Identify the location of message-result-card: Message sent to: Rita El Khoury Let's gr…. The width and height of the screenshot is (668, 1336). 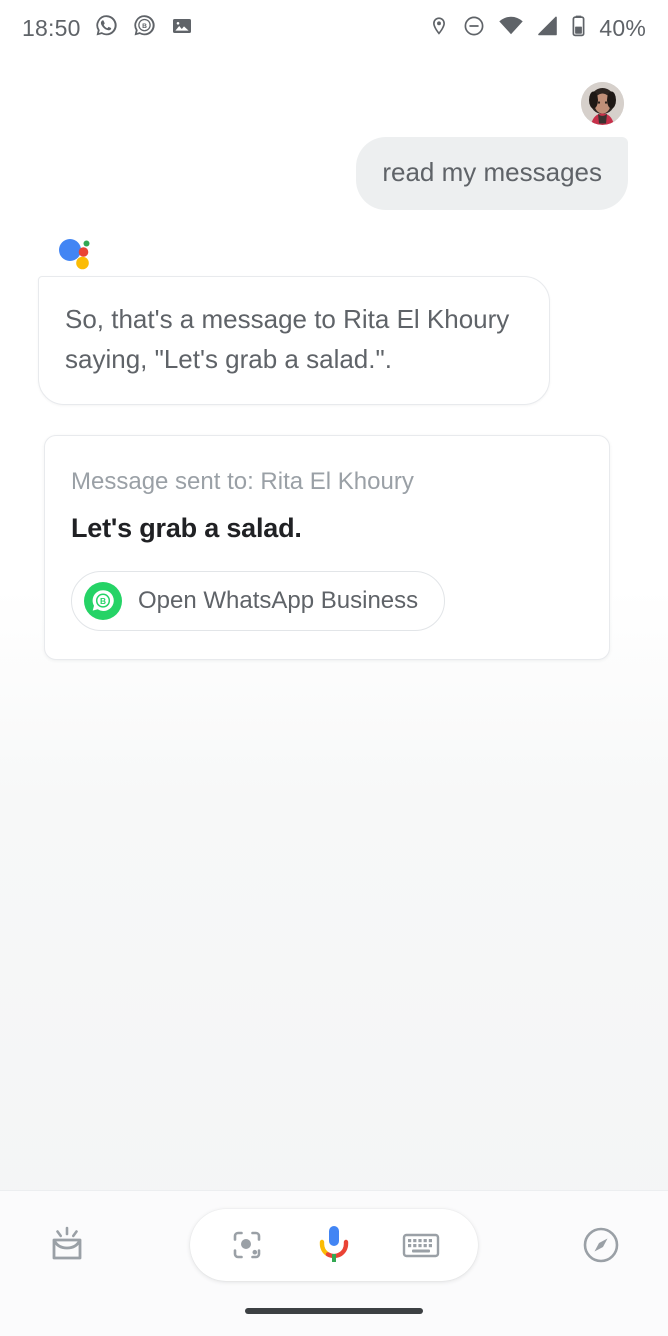
(327, 547).